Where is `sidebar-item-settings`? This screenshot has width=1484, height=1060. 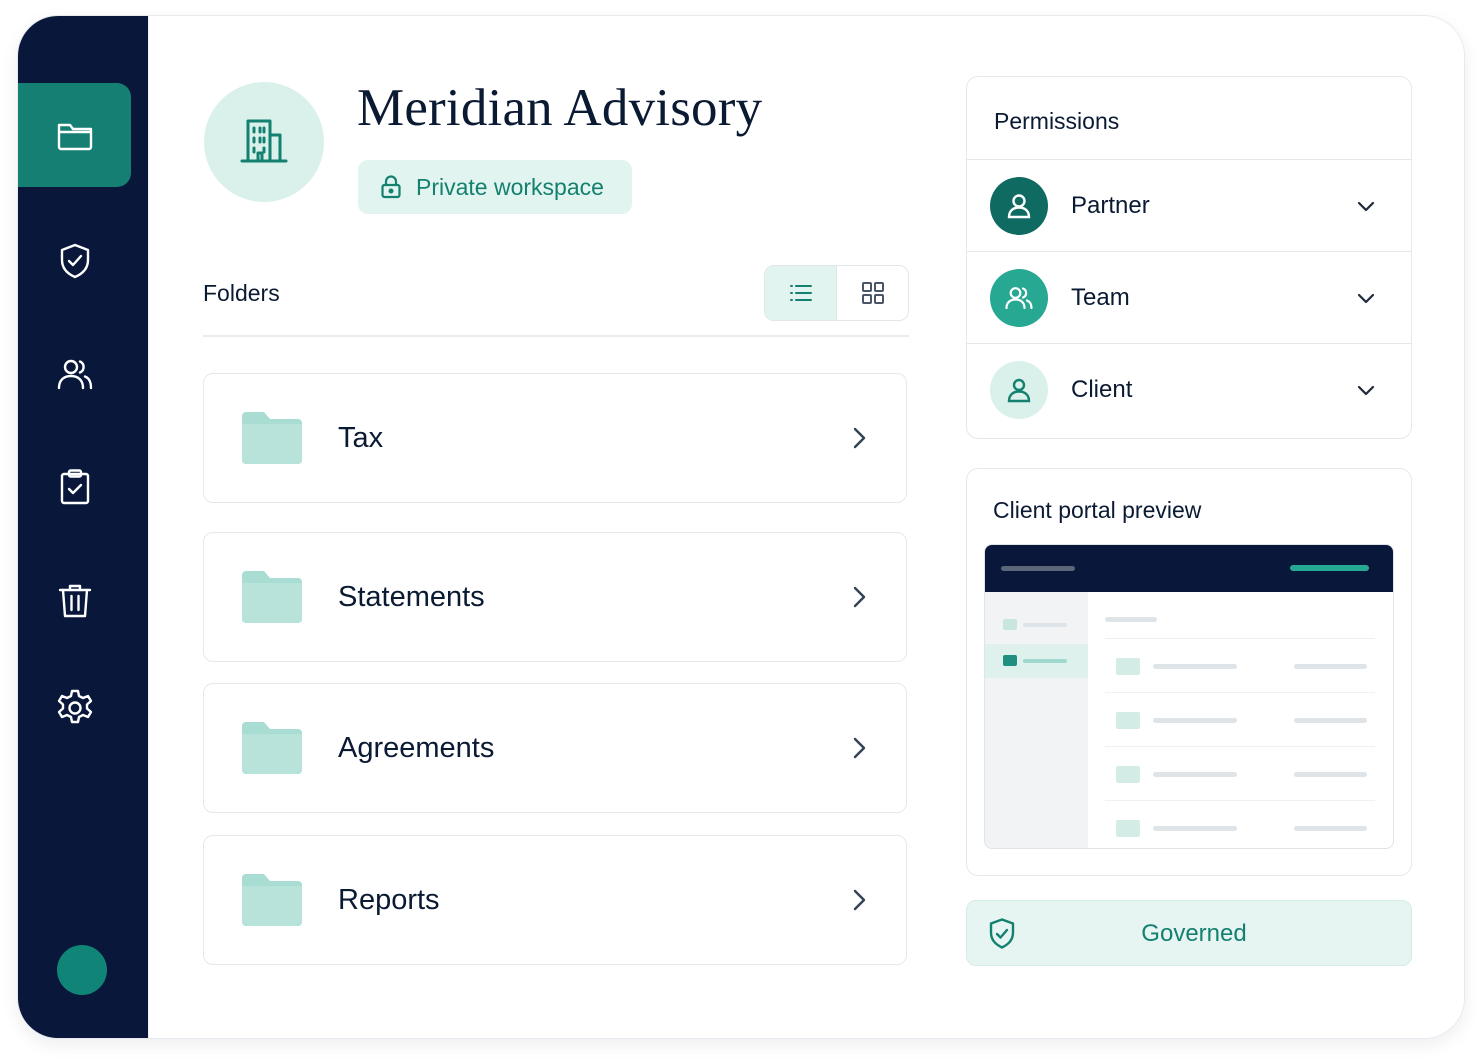 sidebar-item-settings is located at coordinates (74, 708).